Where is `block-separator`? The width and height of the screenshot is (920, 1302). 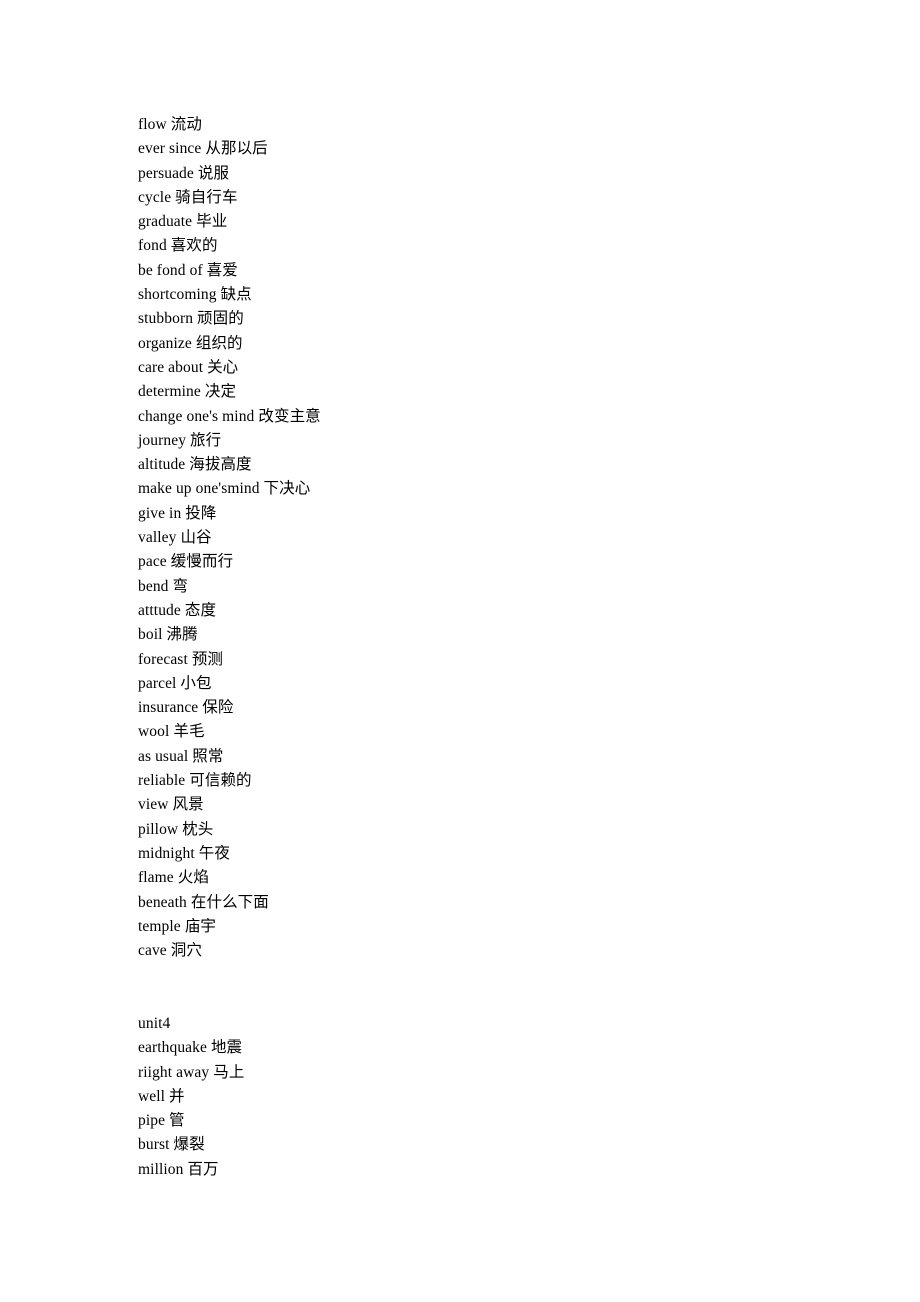
block-separator is located at coordinates (488, 987).